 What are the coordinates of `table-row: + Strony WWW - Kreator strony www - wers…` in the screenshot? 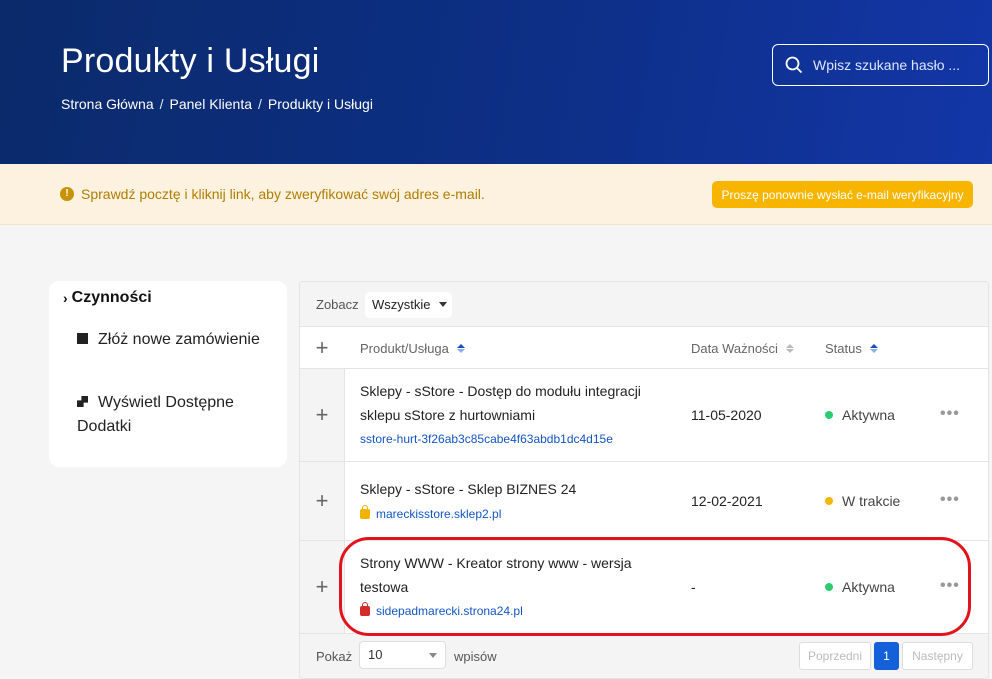 It's located at (644, 587).